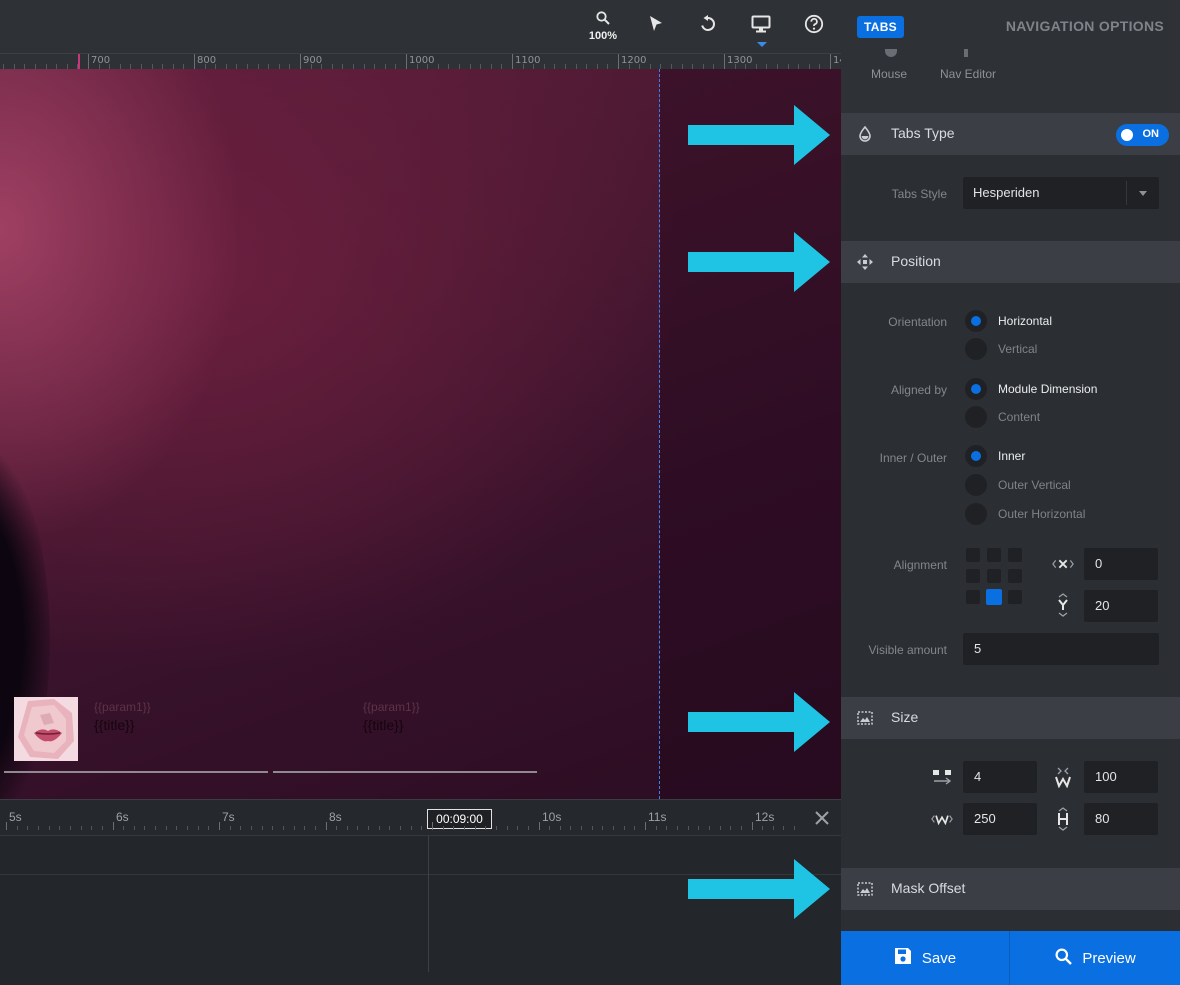 The height and width of the screenshot is (985, 1180). I want to click on current-time-display: 00:09:00, so click(459, 819).